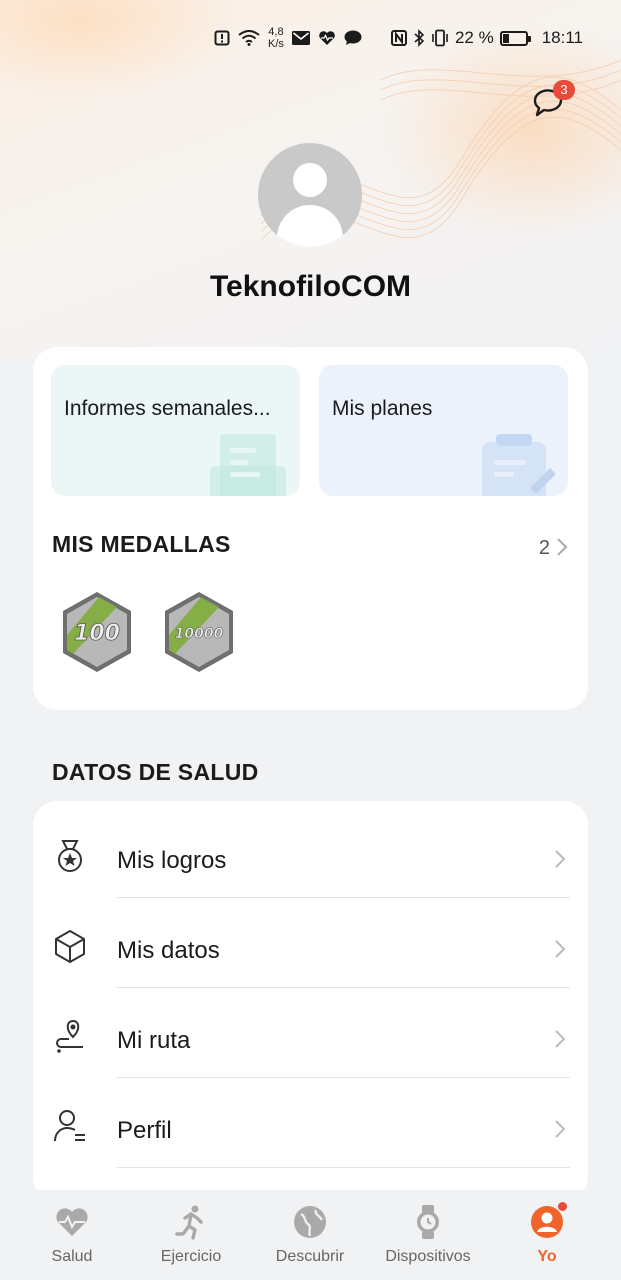 The width and height of the screenshot is (621, 1280). Describe the element at coordinates (72, 1256) in the screenshot. I see `nav-label: Salud` at that location.